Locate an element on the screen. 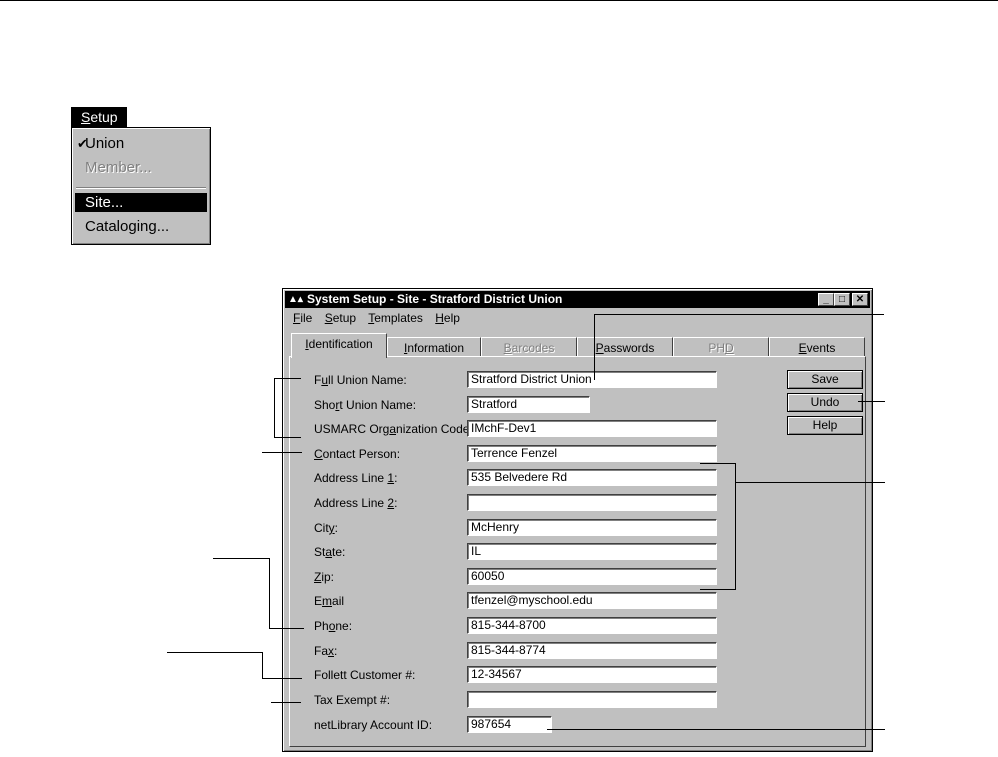  top-rule is located at coordinates (499, 0).